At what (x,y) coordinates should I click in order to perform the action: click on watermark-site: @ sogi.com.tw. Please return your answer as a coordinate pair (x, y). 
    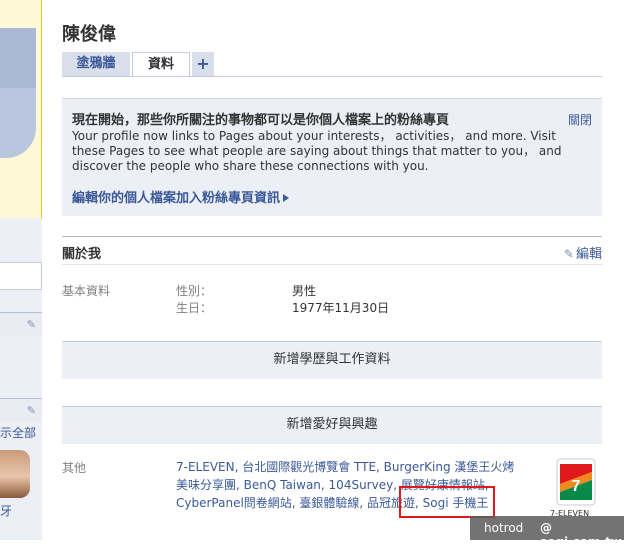
    Looking at the image, I should click on (581, 535).